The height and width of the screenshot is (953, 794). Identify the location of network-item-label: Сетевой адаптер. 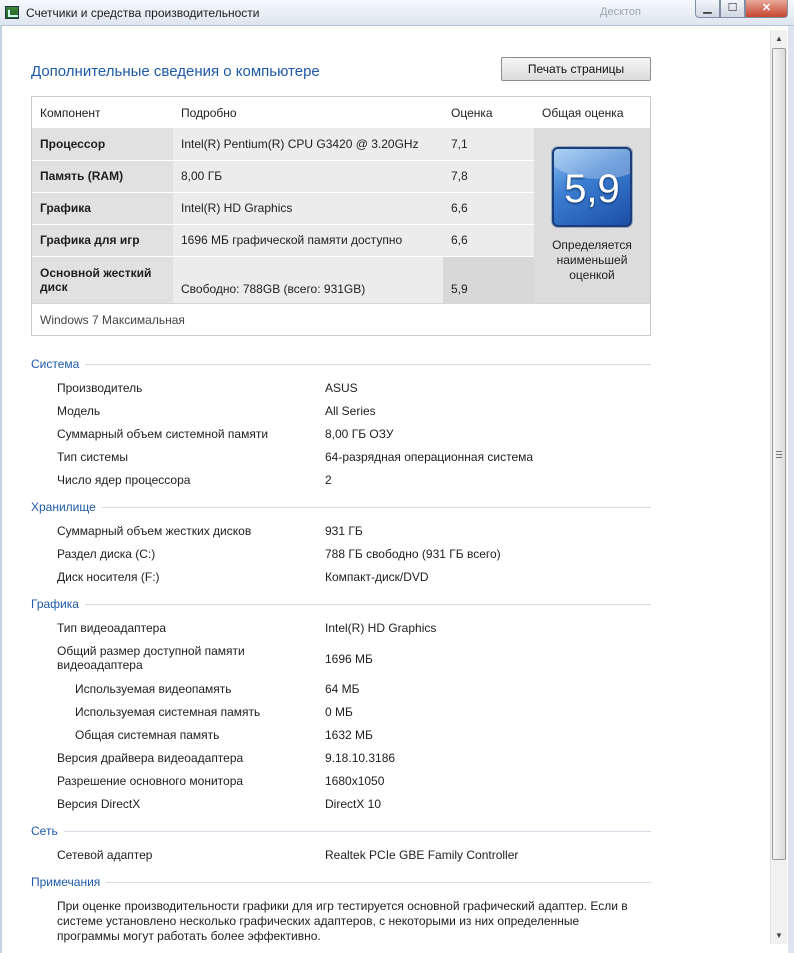
(105, 855).